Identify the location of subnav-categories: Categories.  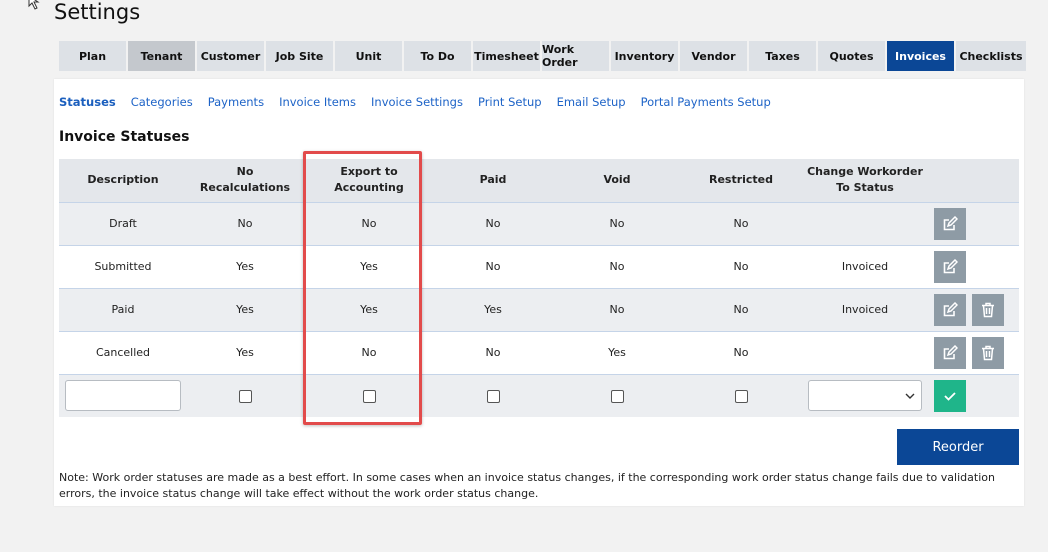
(162, 102).